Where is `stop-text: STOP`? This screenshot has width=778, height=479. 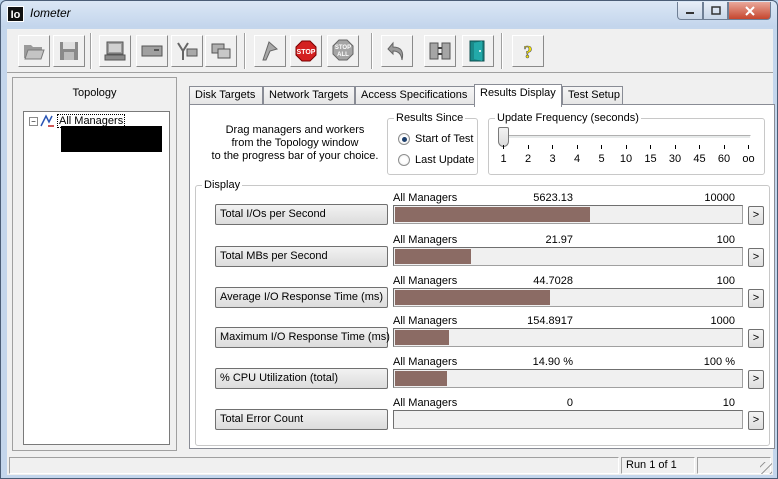
stop-text: STOP is located at coordinates (306, 52).